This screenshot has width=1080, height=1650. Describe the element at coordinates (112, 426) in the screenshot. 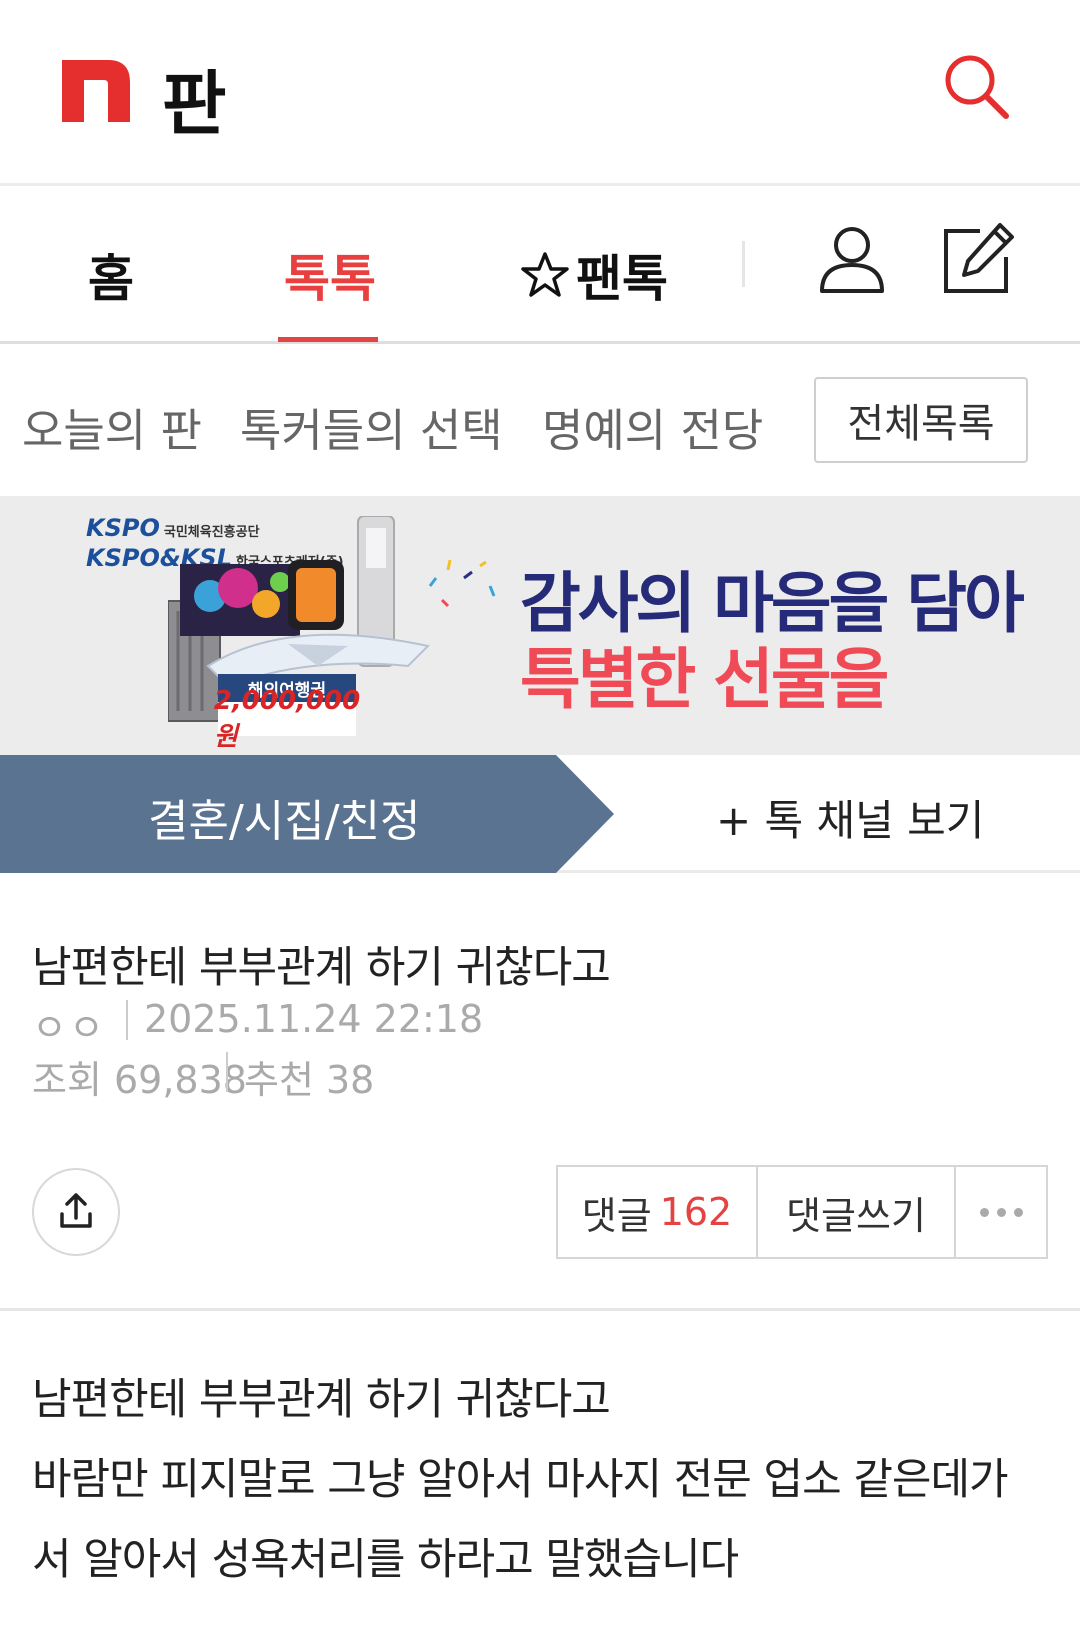

I see `sub-nav-today: 오늘의 판` at that location.